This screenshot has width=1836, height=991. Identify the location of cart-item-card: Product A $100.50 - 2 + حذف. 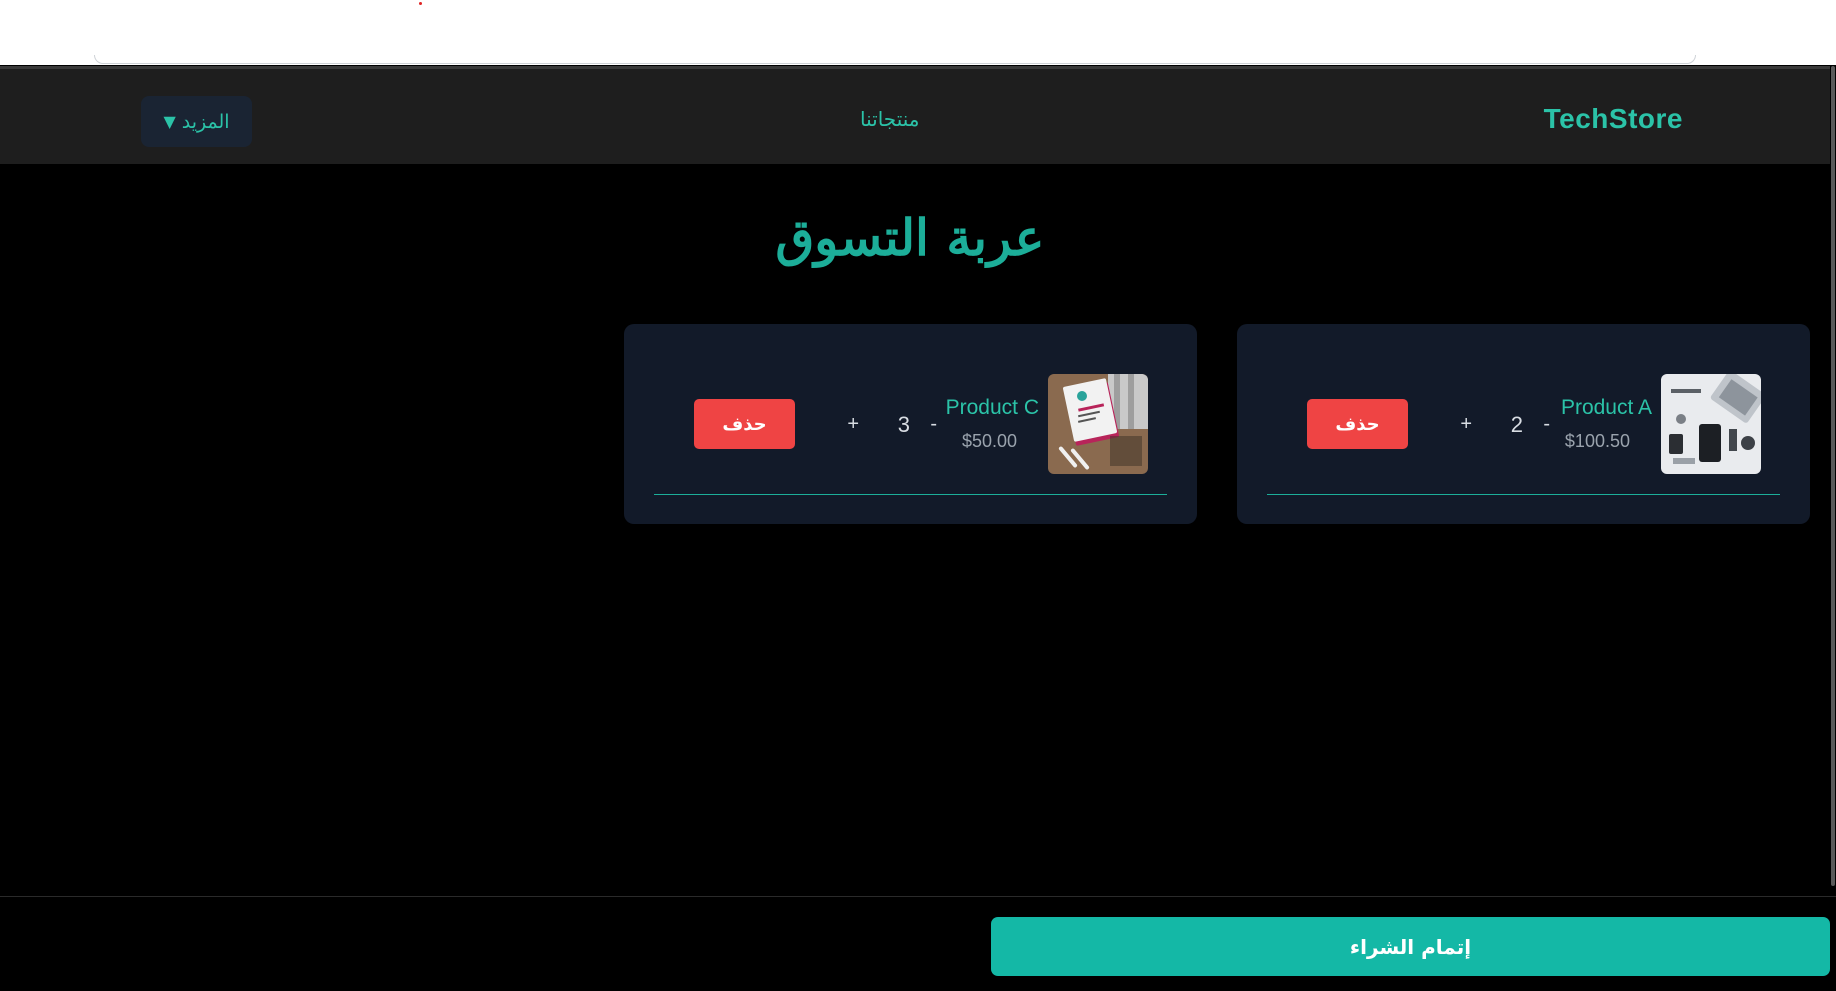
(1523, 424).